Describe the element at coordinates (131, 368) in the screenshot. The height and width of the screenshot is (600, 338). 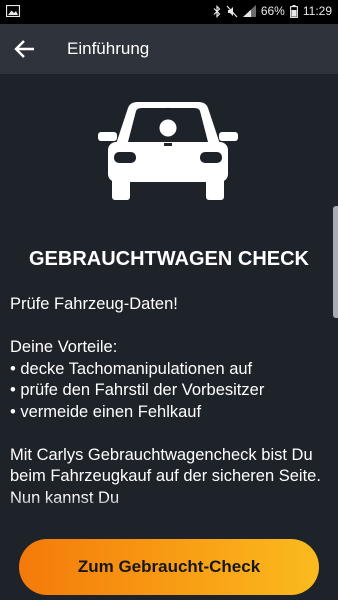
I see `advantage-item: • decke Tachomanipulationen auf` at that location.